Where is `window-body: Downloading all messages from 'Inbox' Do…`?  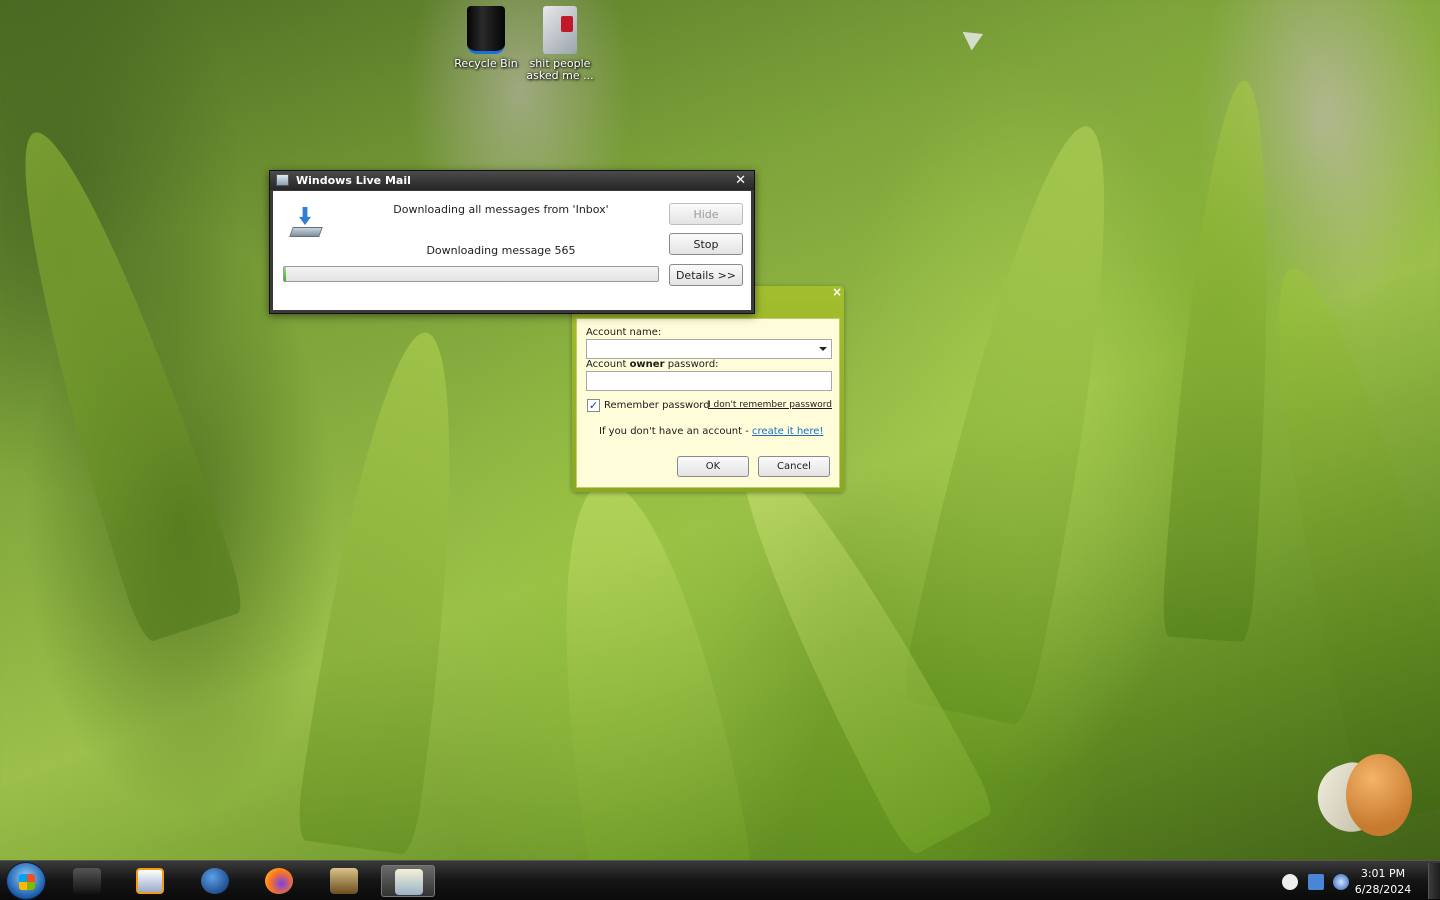 window-body: Downloading all messages from 'Inbox' Do… is located at coordinates (512, 250).